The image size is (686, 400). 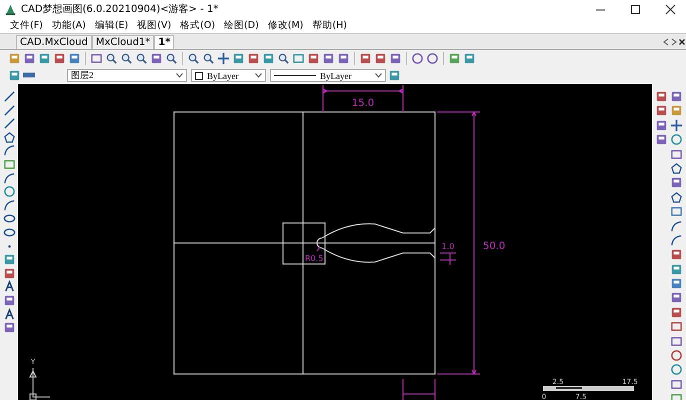 I want to click on scroll-left-icon, so click(x=666, y=42).